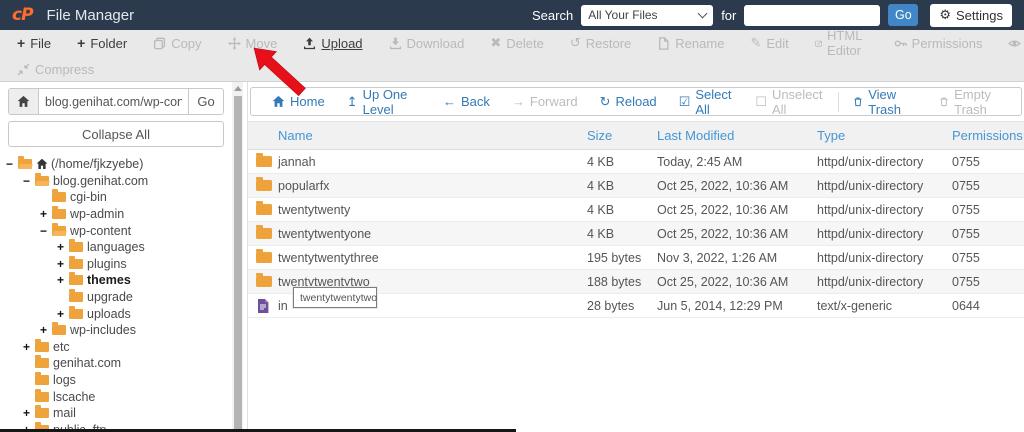 The height and width of the screenshot is (432, 1024). Describe the element at coordinates (706, 102) in the screenshot. I see `select-all-button: ☑ Select All` at that location.